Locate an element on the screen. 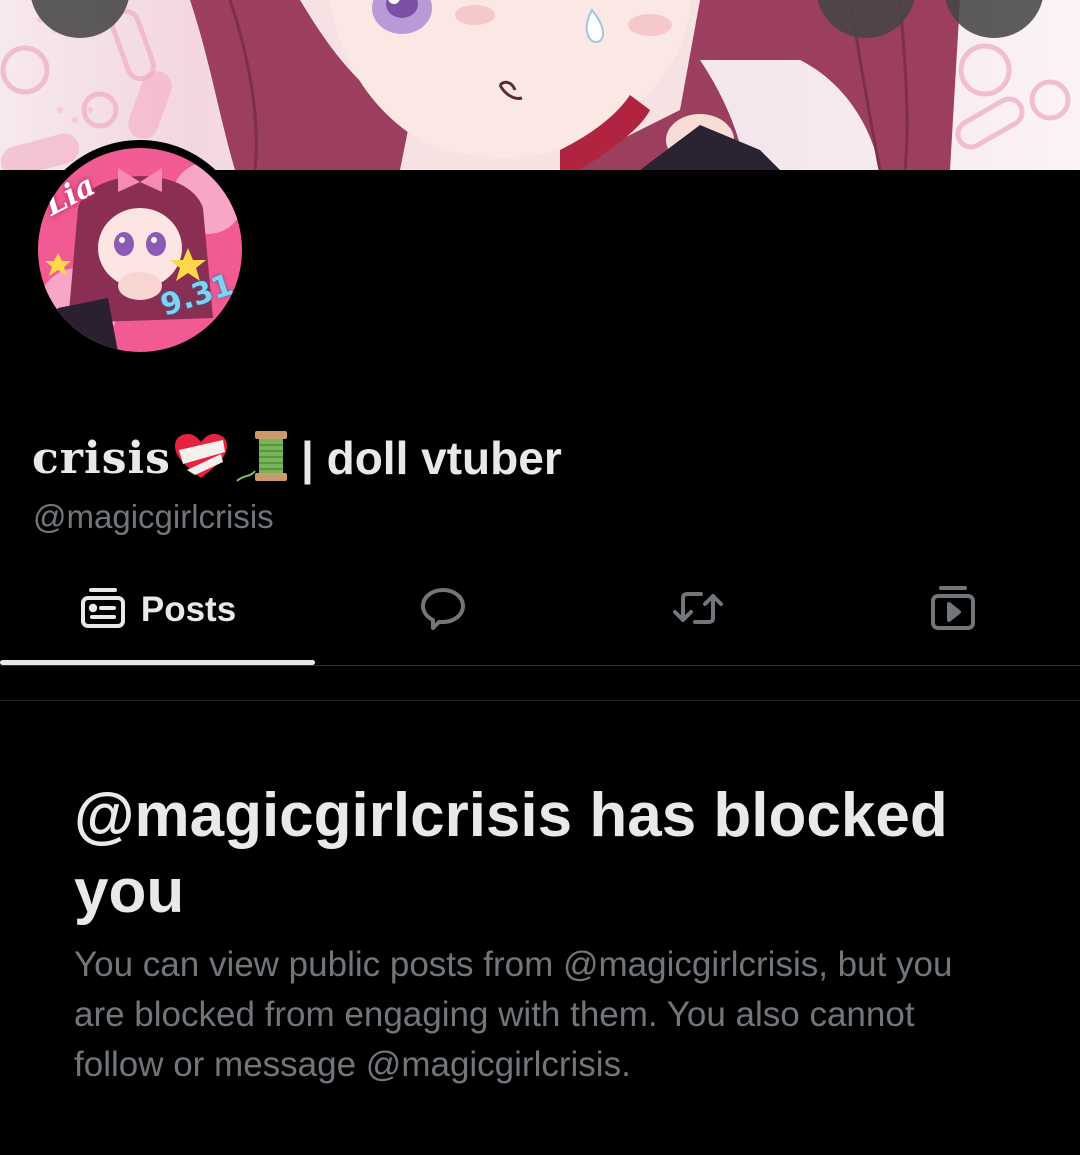 This screenshot has width=1080, height=1155. tab-posts-label: Posts is located at coordinates (188, 609).